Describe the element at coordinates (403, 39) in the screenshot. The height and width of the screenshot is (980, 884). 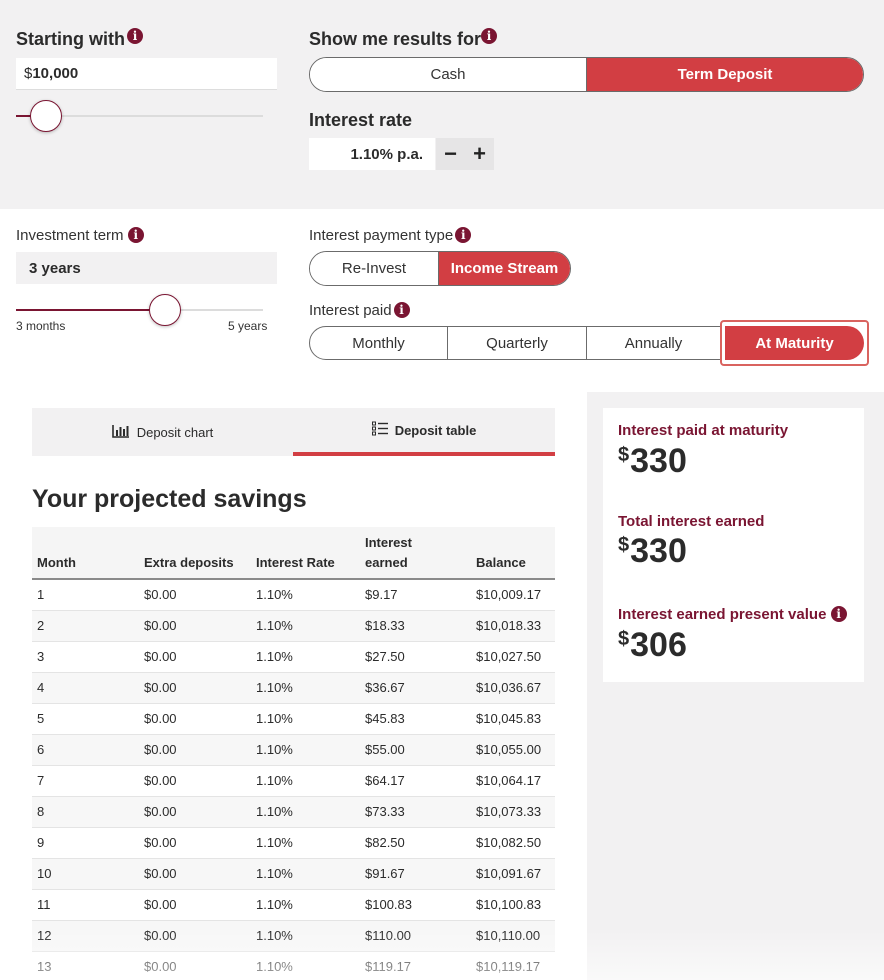
I see `results-for-heading: Show me results for i` at that location.